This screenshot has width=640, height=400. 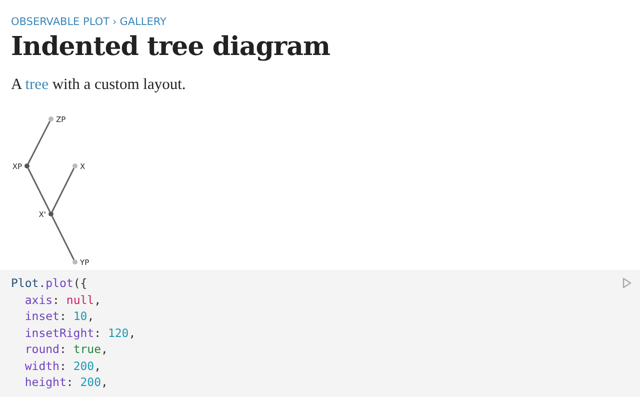 What do you see at coordinates (63, 366) in the screenshot?
I see `code-line: width: 200,` at bounding box center [63, 366].